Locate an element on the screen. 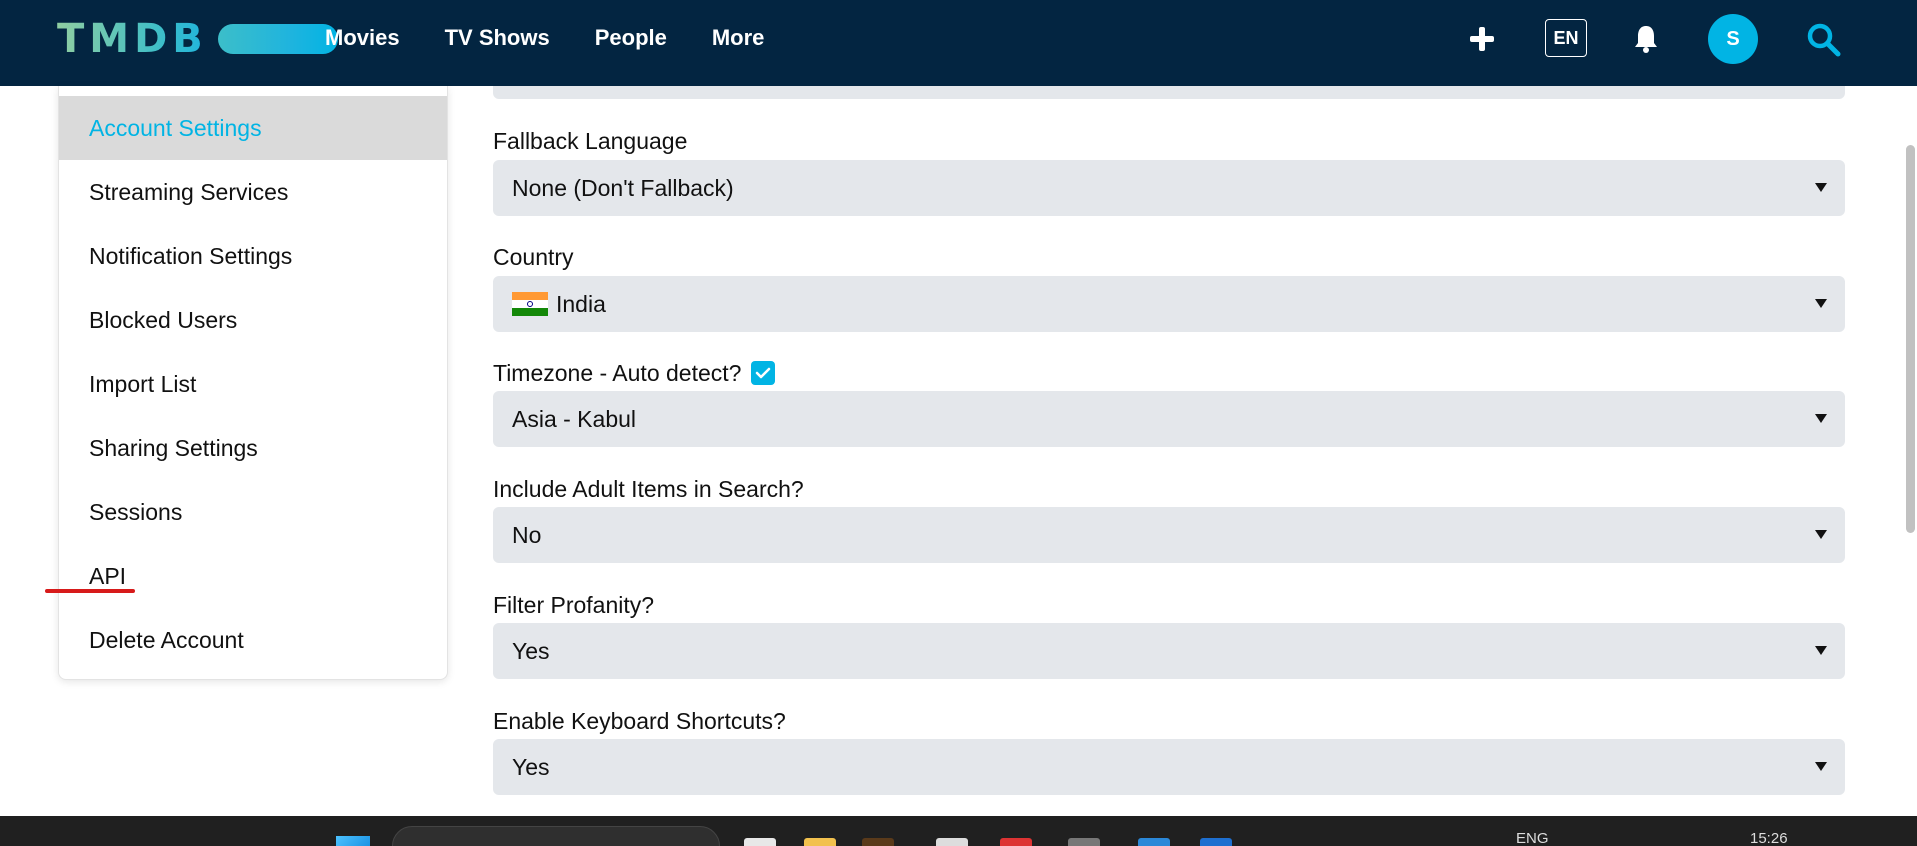  sidebar-item-notification-settings: Notification Settings is located at coordinates (253, 256).